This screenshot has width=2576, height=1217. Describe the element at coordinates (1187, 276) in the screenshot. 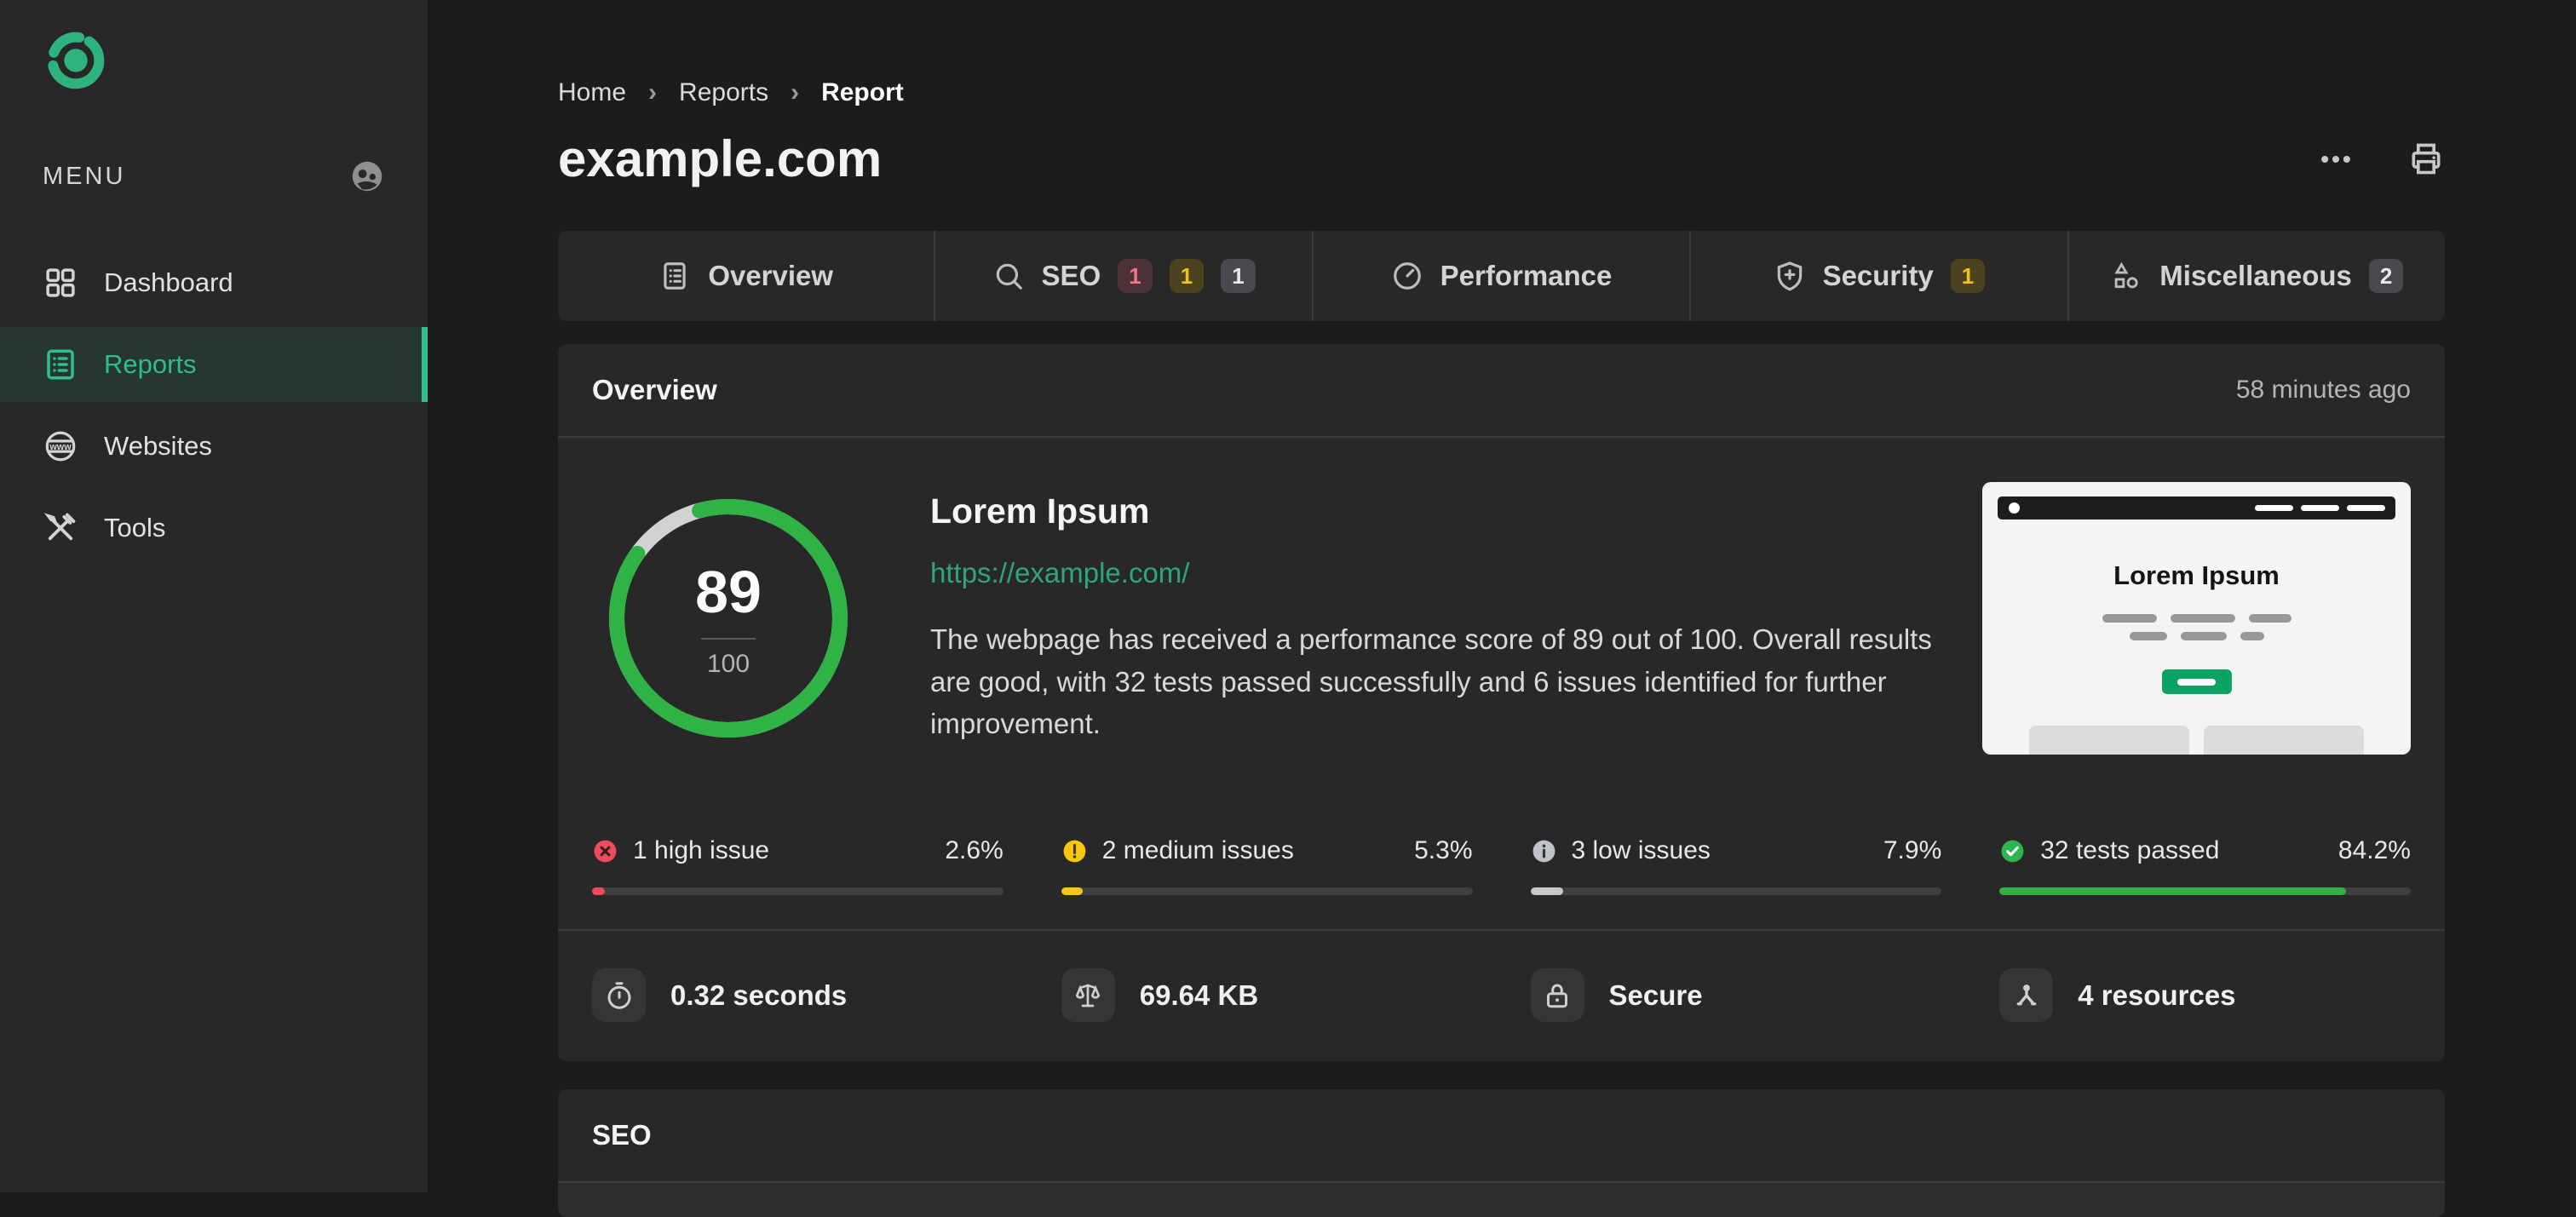

I see `seo-medium-badge: 1` at that location.